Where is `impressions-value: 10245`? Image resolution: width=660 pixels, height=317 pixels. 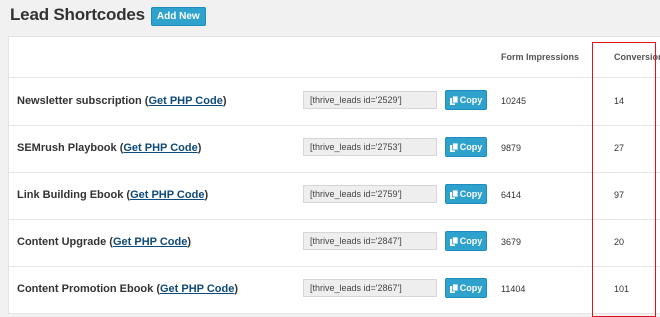
impressions-value: 10245 is located at coordinates (514, 101).